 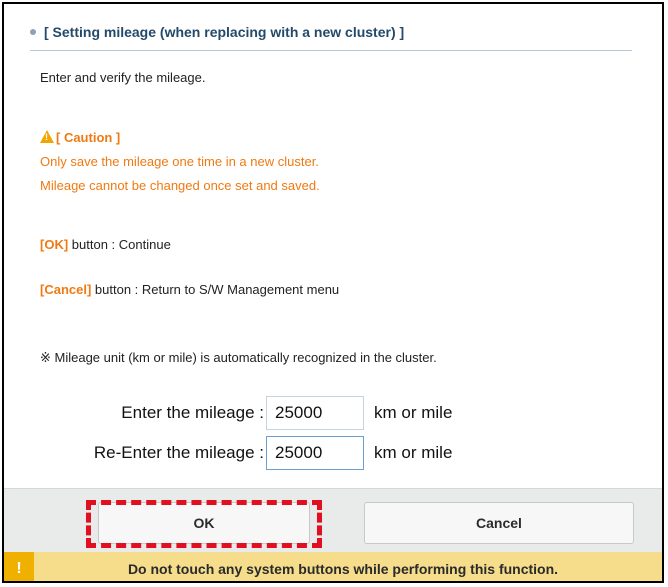 I want to click on reenter-mileage-label: Re-Enter the mileage :, so click(x=178, y=452).